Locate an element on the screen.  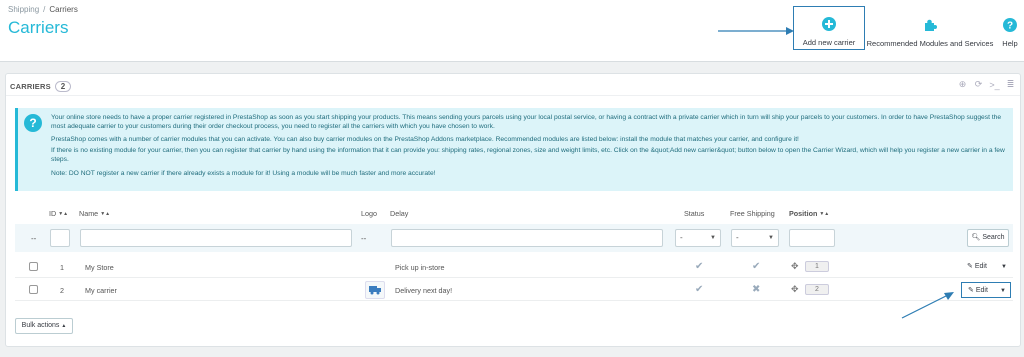
database-icon: ≣ is located at coordinates (1010, 84).